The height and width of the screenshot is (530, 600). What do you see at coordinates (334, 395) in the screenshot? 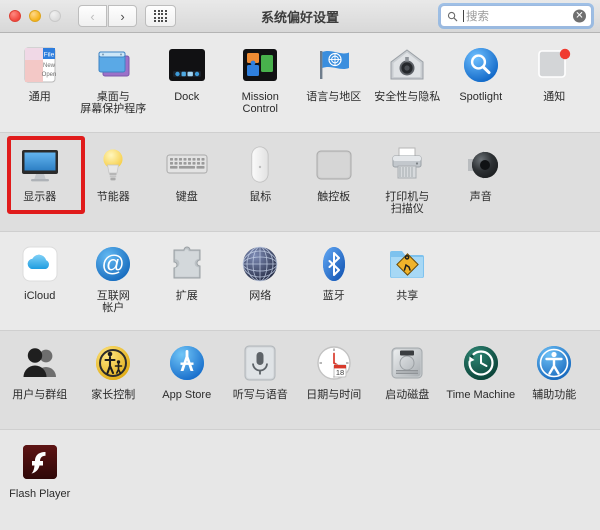
I see `pref-item-label: 日期与时间` at bounding box center [334, 395].